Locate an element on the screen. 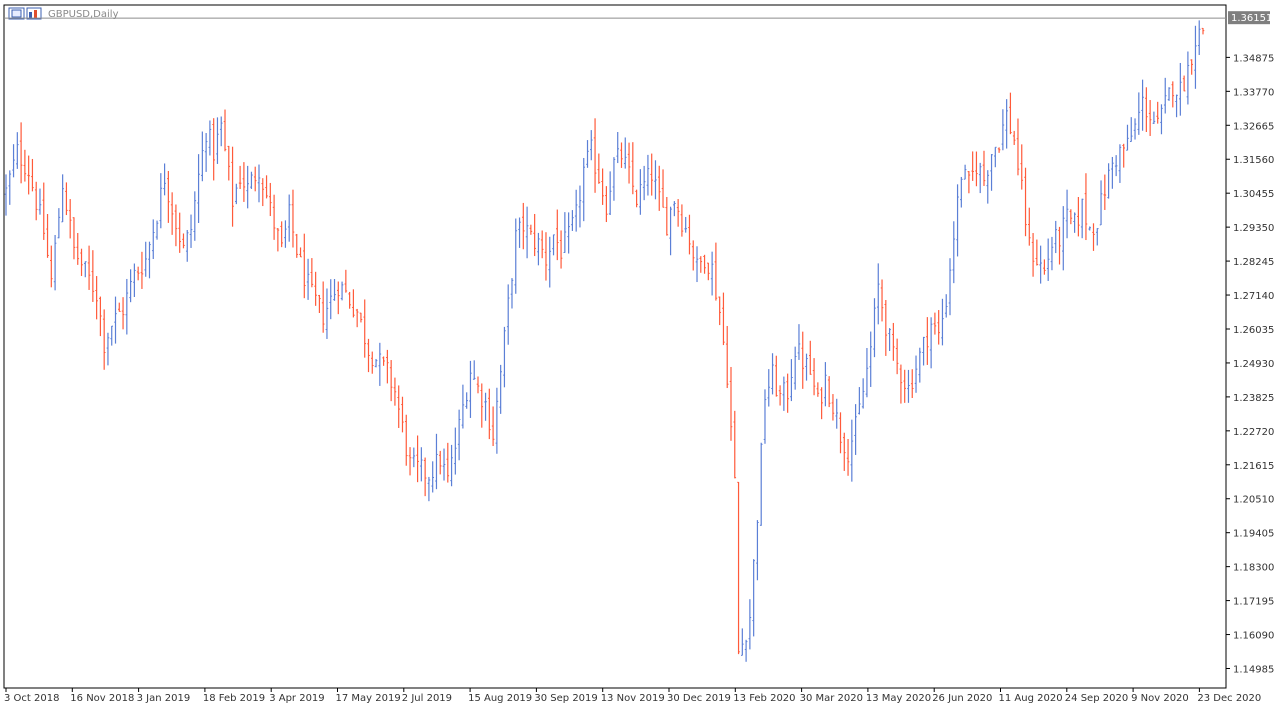 The image size is (1280, 713). y-tick-label: 1.30455 is located at coordinates (1253, 194).